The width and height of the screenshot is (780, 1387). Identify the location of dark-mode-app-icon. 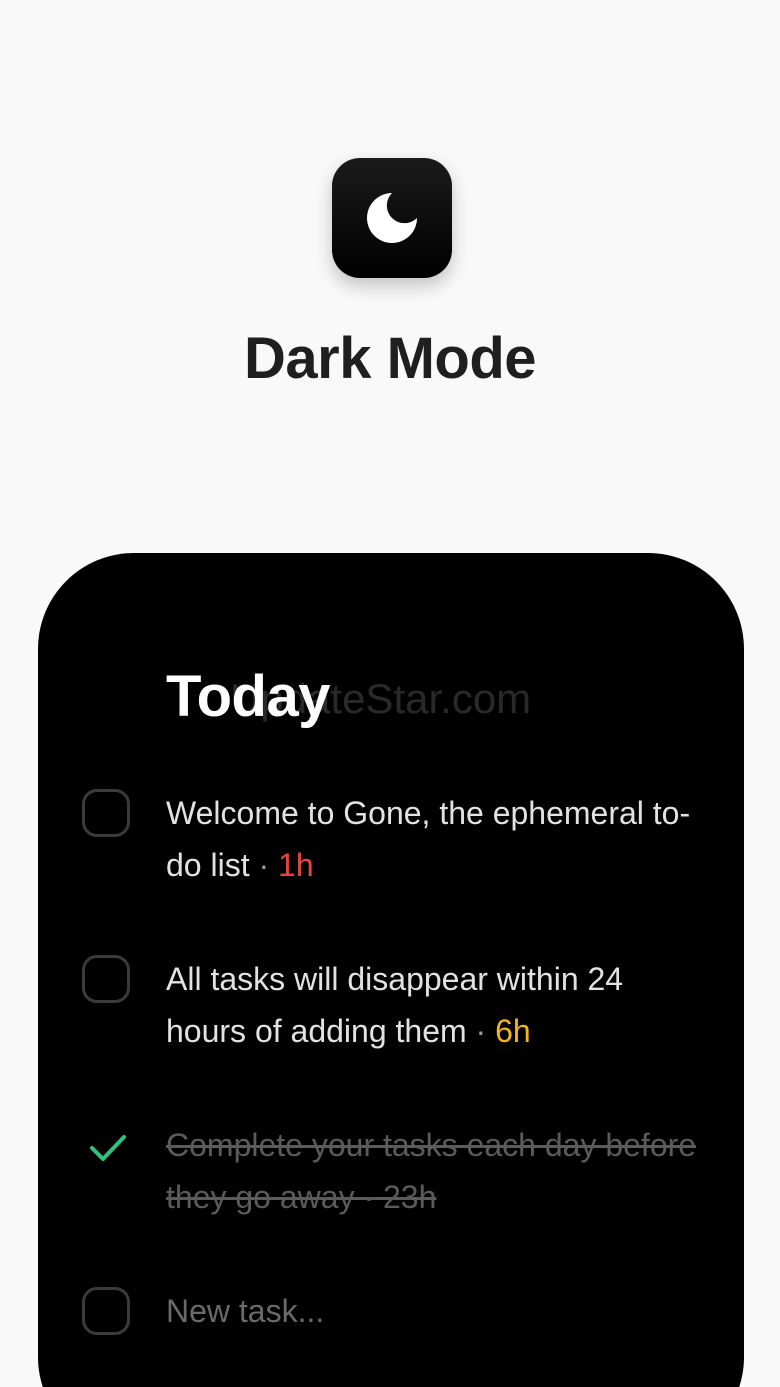
(392, 218).